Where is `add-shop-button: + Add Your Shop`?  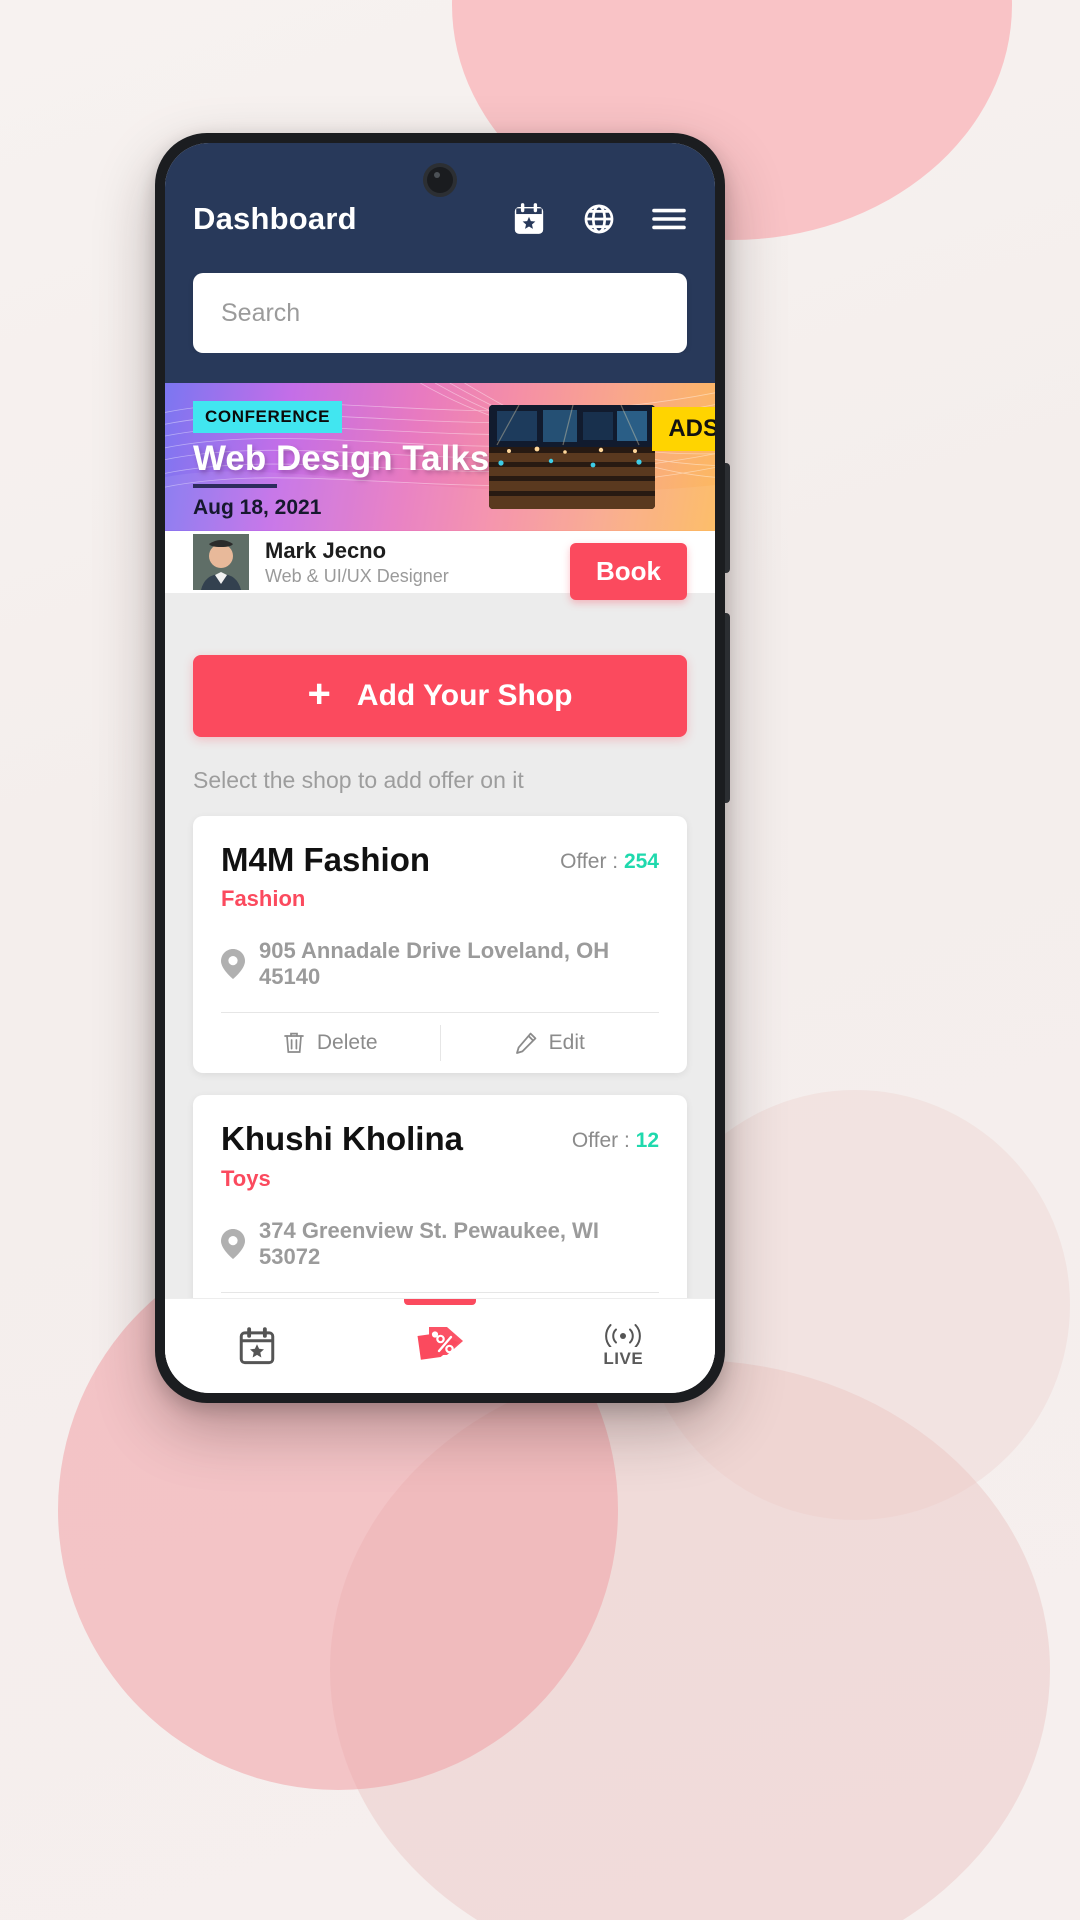
add-shop-button: + Add Your Shop is located at coordinates (440, 696).